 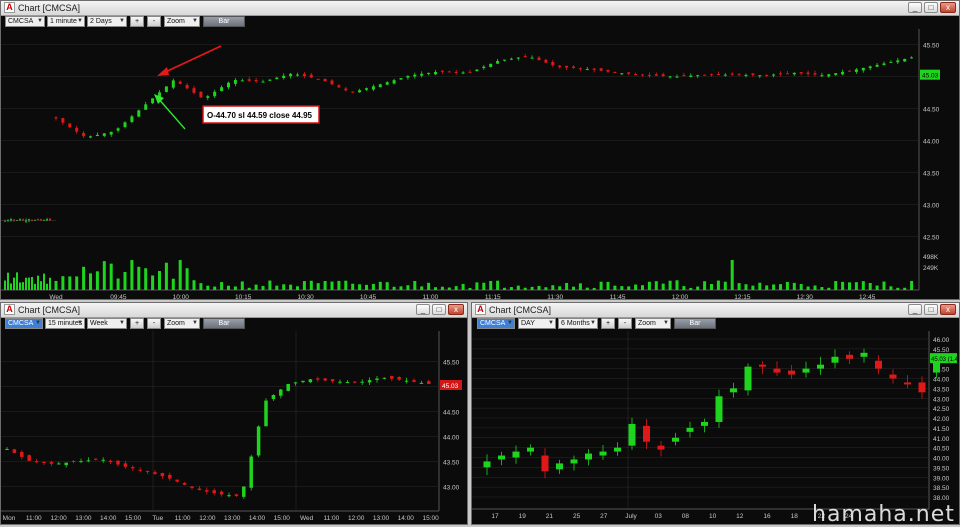 What do you see at coordinates (368, 296) in the screenshot?
I see `time-tick-label: 10:45` at bounding box center [368, 296].